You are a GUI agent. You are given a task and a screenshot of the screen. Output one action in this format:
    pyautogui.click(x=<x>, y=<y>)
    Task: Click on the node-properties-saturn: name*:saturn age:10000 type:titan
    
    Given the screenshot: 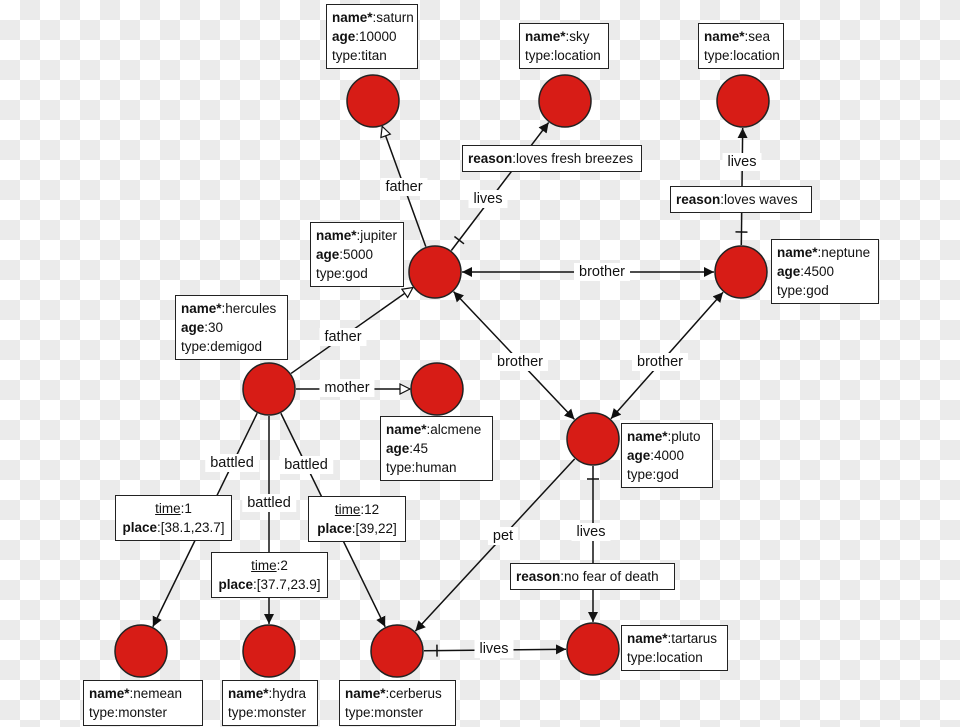 What is the action you would take?
    pyautogui.click(x=372, y=36)
    